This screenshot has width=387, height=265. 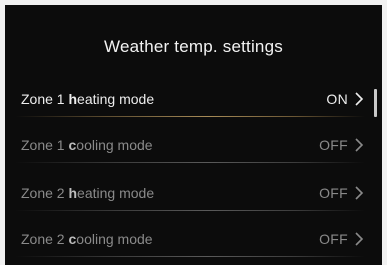 I want to click on setting-row-zone1-heating: Zone 1 heating mode ON, so click(x=187, y=97).